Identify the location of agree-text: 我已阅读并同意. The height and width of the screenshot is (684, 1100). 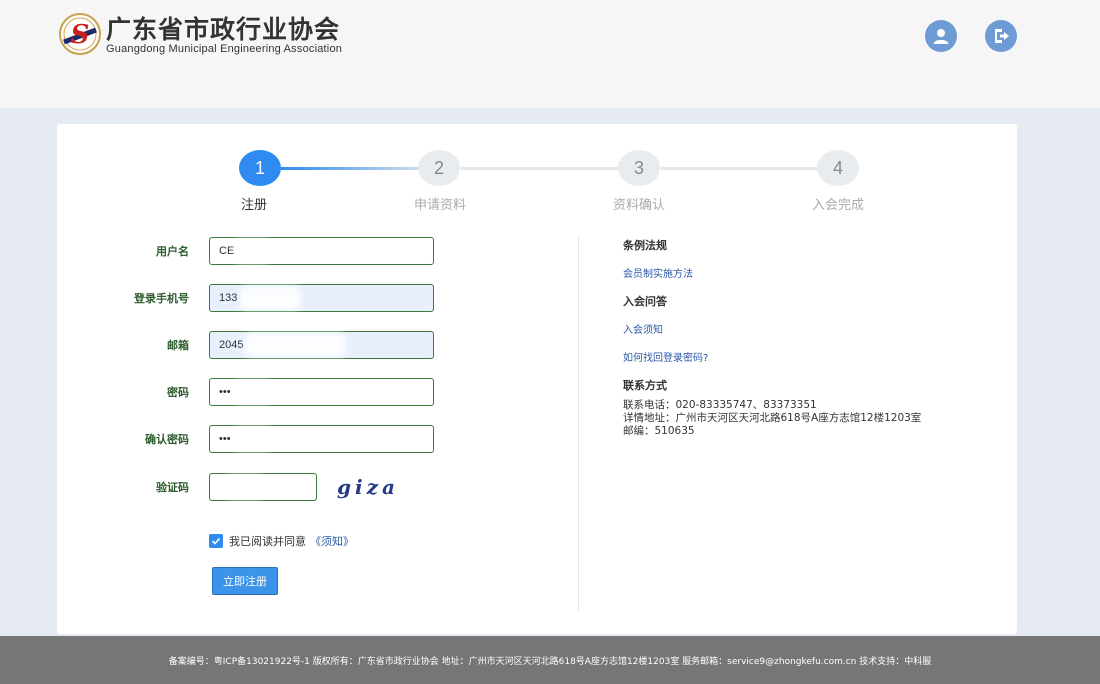
(267, 541).